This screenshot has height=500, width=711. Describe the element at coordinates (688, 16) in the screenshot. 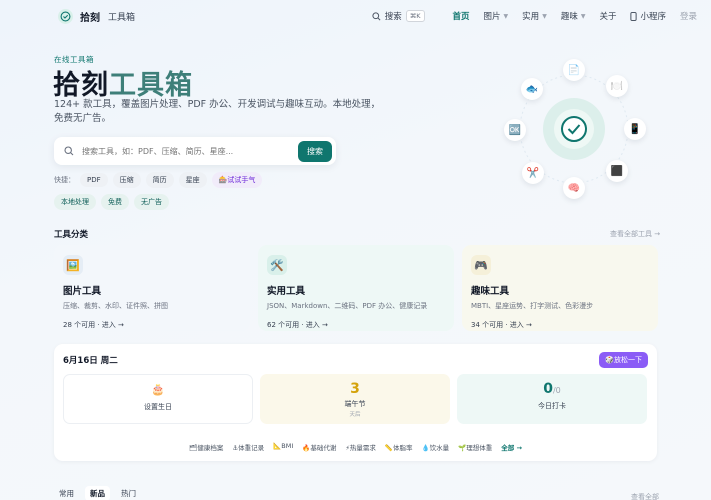

I see `login-link: 登录` at that location.